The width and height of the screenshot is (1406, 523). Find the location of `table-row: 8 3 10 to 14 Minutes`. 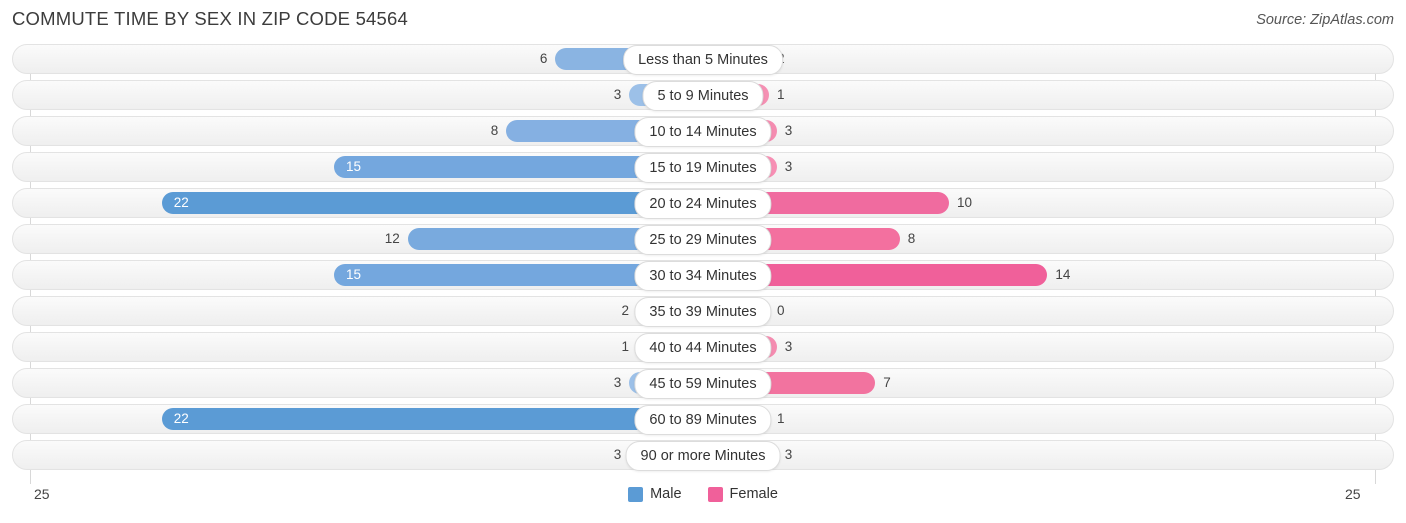

table-row: 8 3 10 to 14 Minutes is located at coordinates (703, 131).